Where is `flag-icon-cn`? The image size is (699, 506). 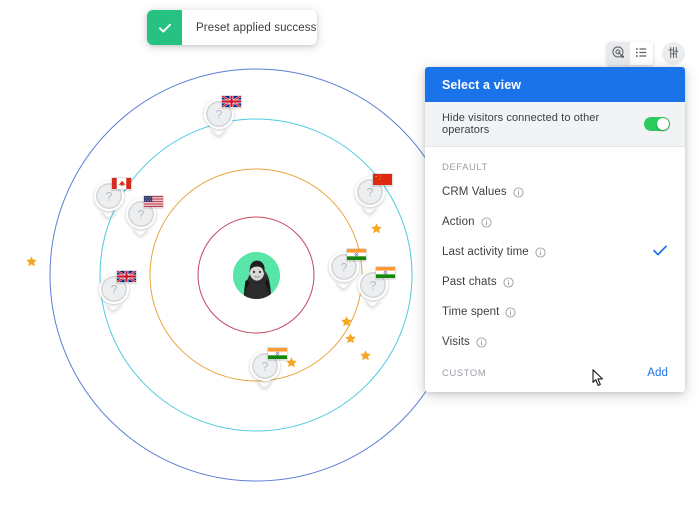
flag-icon-cn is located at coordinates (382, 179).